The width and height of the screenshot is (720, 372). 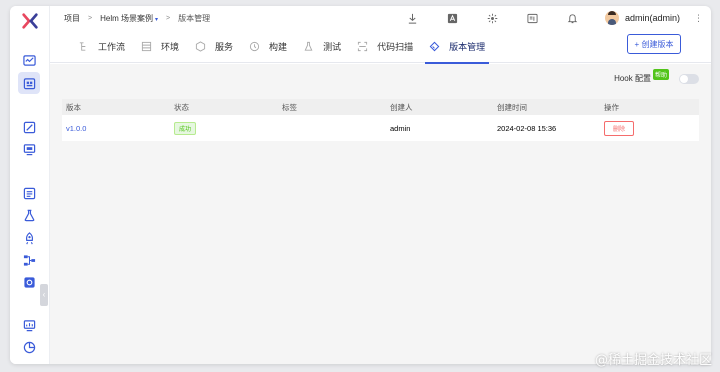 I want to click on breadcrumb-project-label: Helm 场景案例, so click(x=126, y=18).